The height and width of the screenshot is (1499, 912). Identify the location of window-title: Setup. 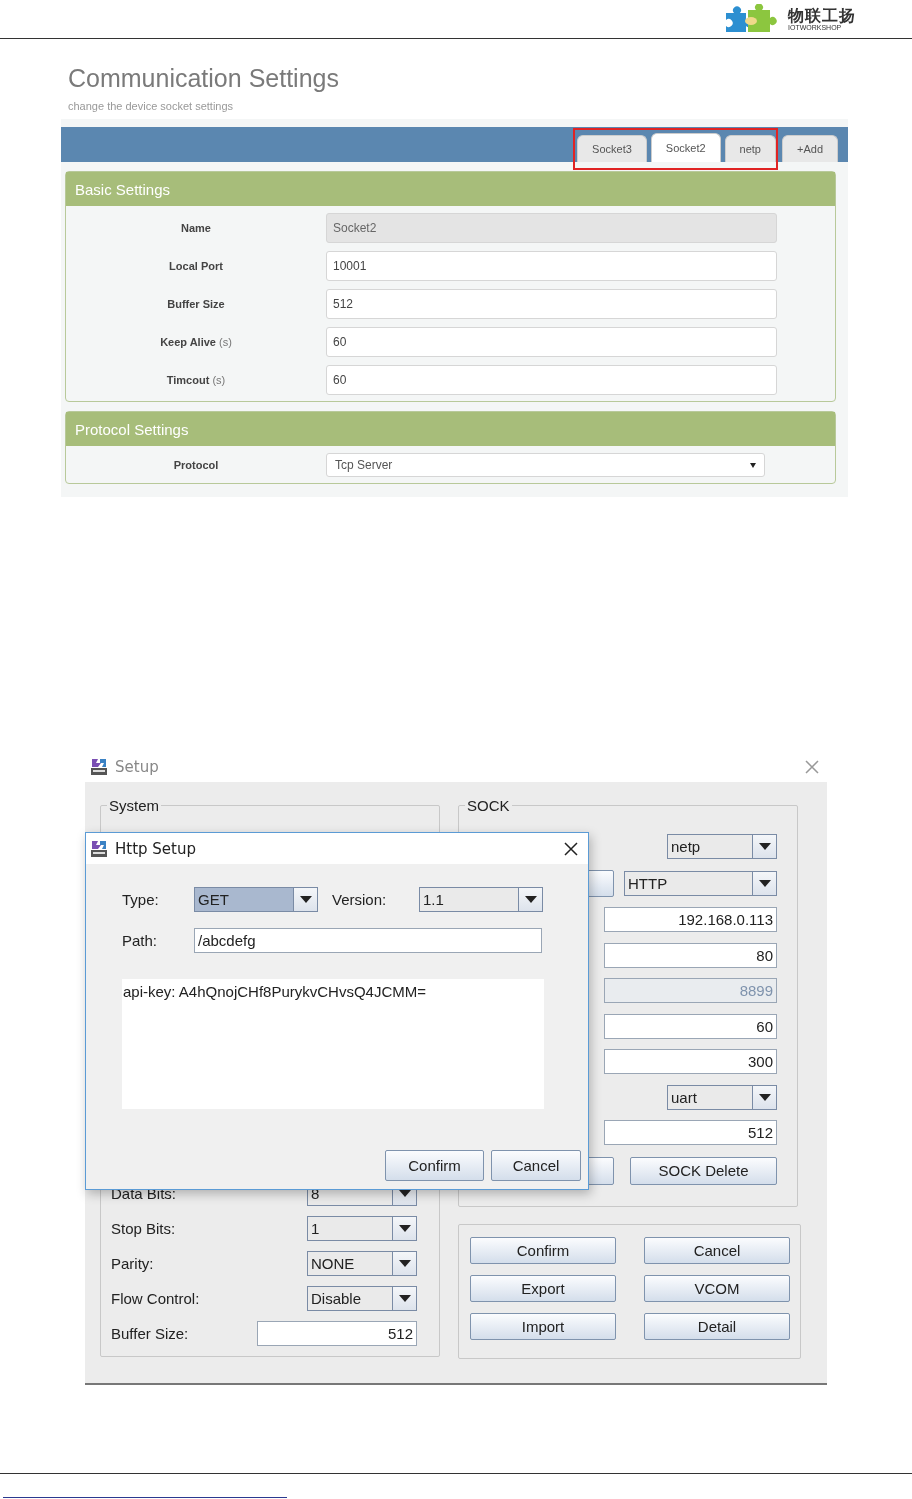
(137, 767).